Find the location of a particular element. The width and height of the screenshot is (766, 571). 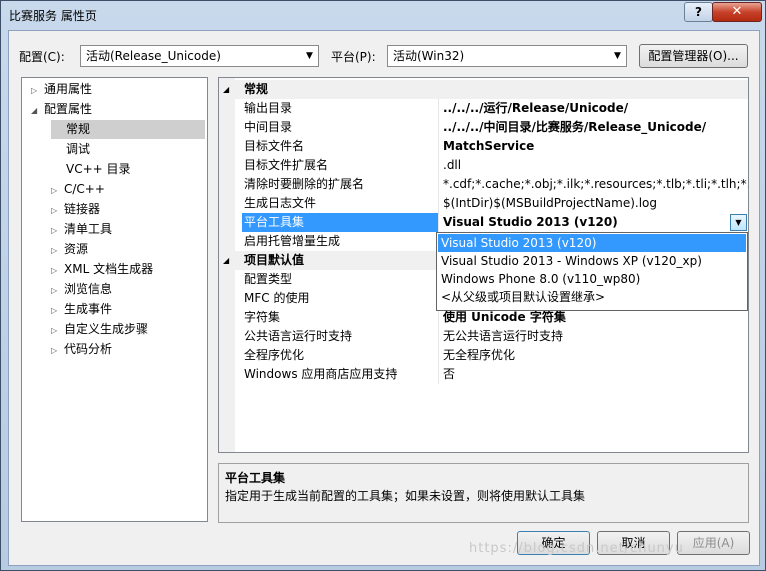

close-button: ✕ is located at coordinates (737, 12).